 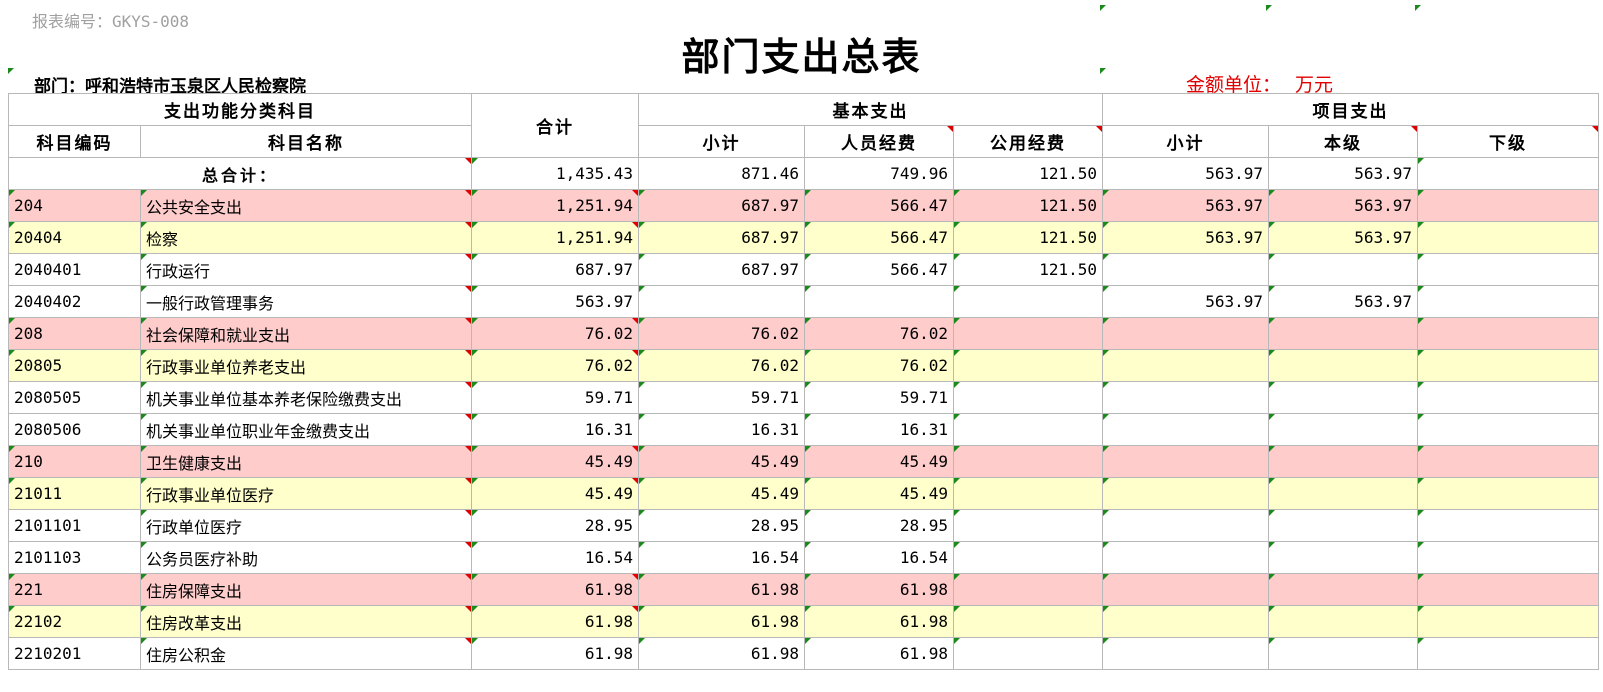 What do you see at coordinates (721, 493) in the screenshot?
I see `cell-basic-subtotal: 45.49` at bounding box center [721, 493].